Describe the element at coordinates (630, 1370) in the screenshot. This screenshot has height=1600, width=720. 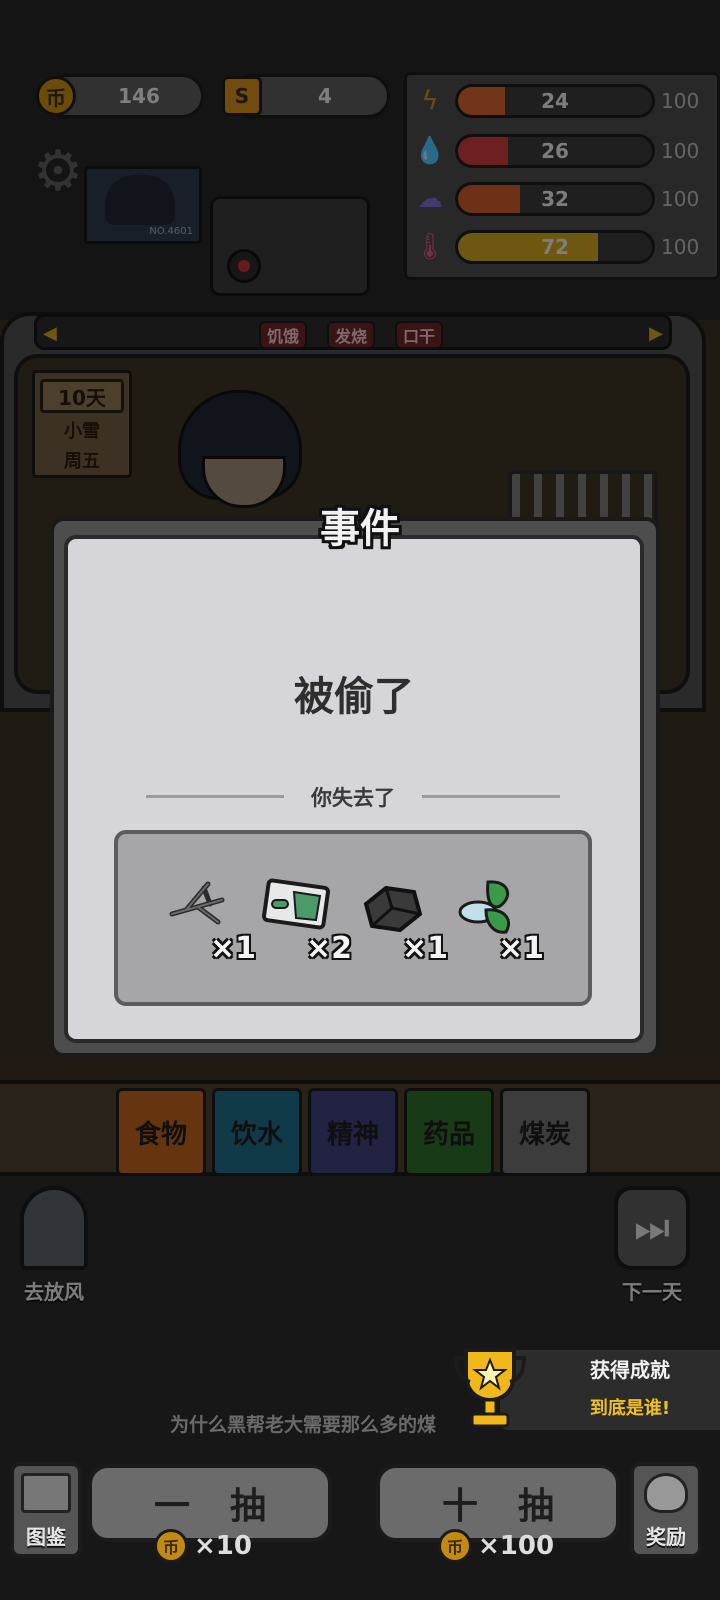
I see `achievement-title: 获得成就` at that location.